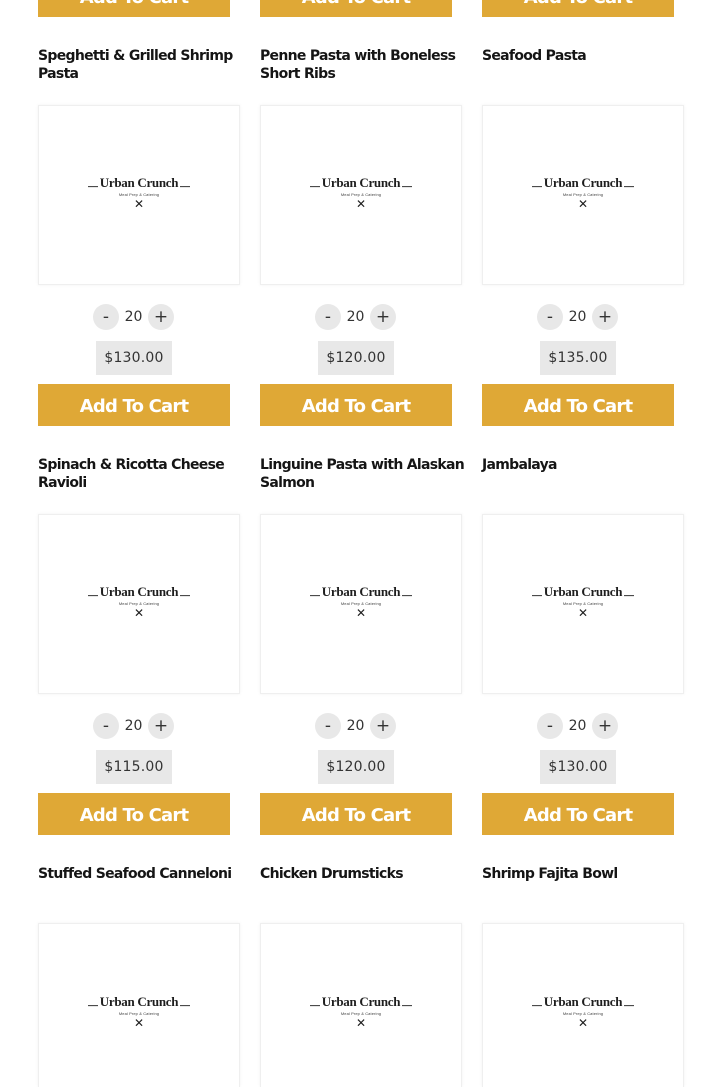  What do you see at coordinates (365, 65) in the screenshot?
I see `product-title: Penne Pasta with Boneless Short Ribs` at bounding box center [365, 65].